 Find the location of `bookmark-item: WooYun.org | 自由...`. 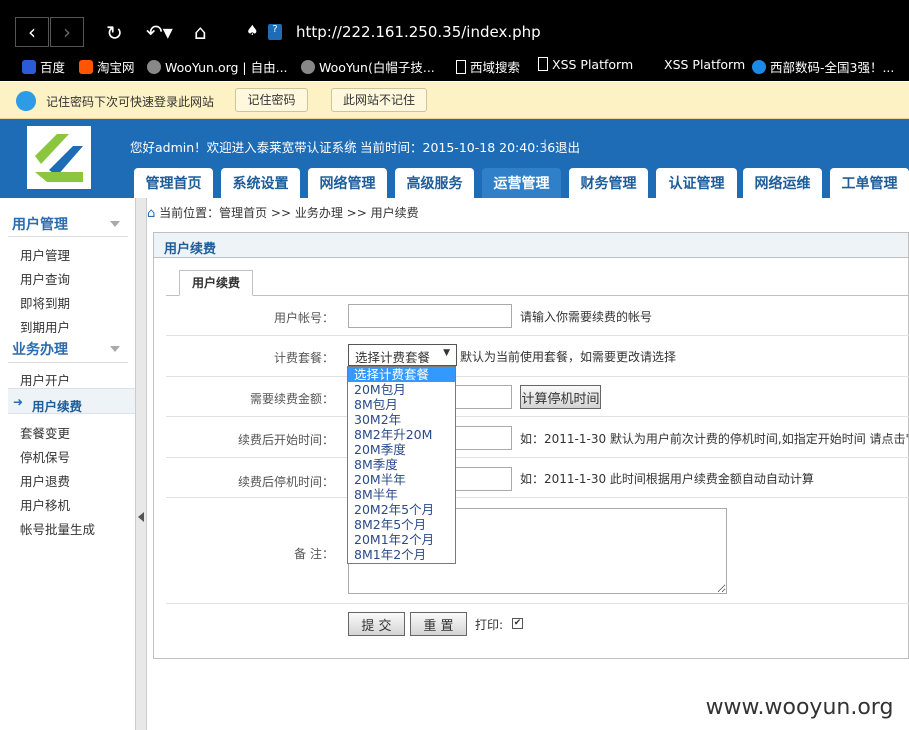

bookmark-item: WooYun.org | 自由... is located at coordinates (217, 66).